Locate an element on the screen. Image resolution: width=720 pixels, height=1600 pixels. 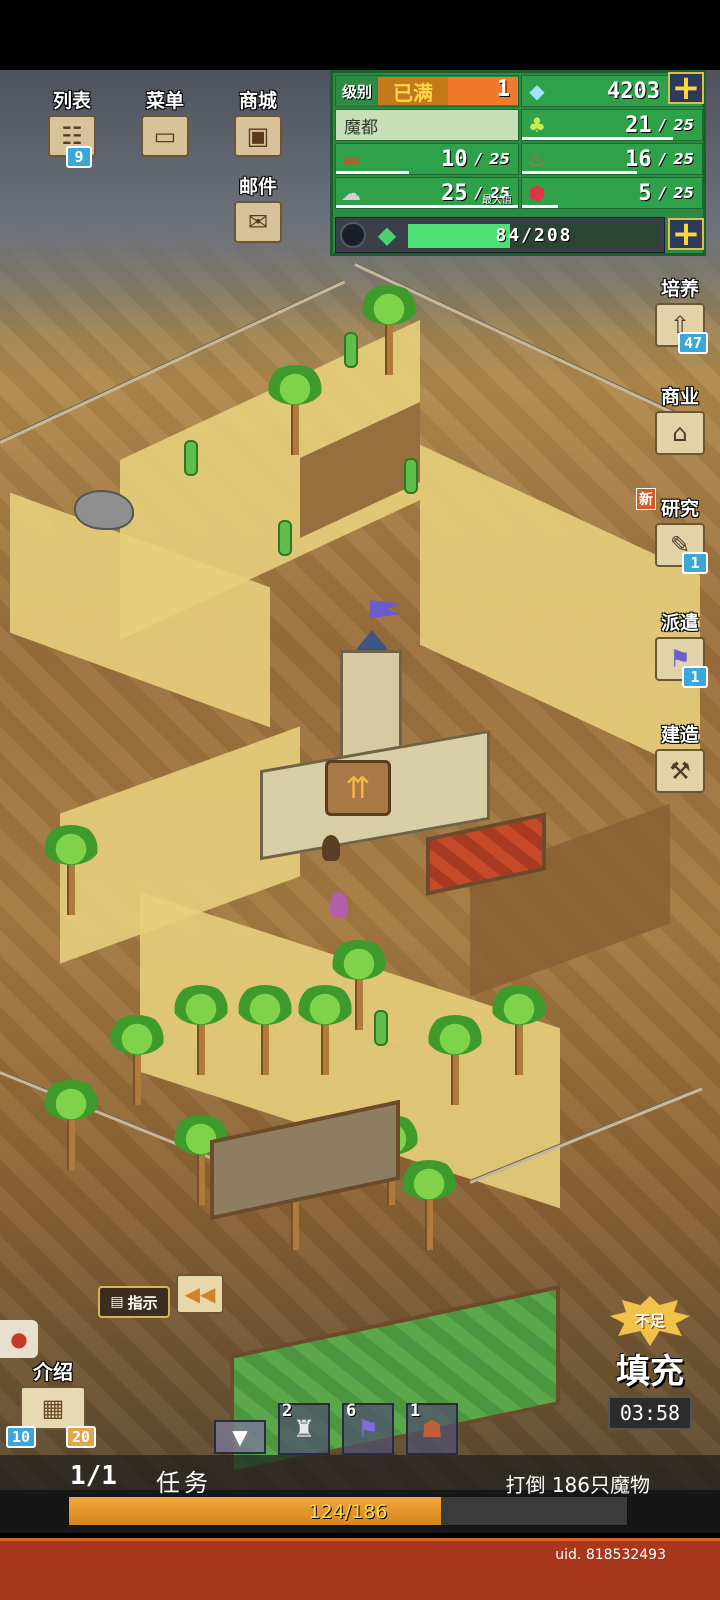
rewind-icon: ◀◀ is located at coordinates (200, 1294).